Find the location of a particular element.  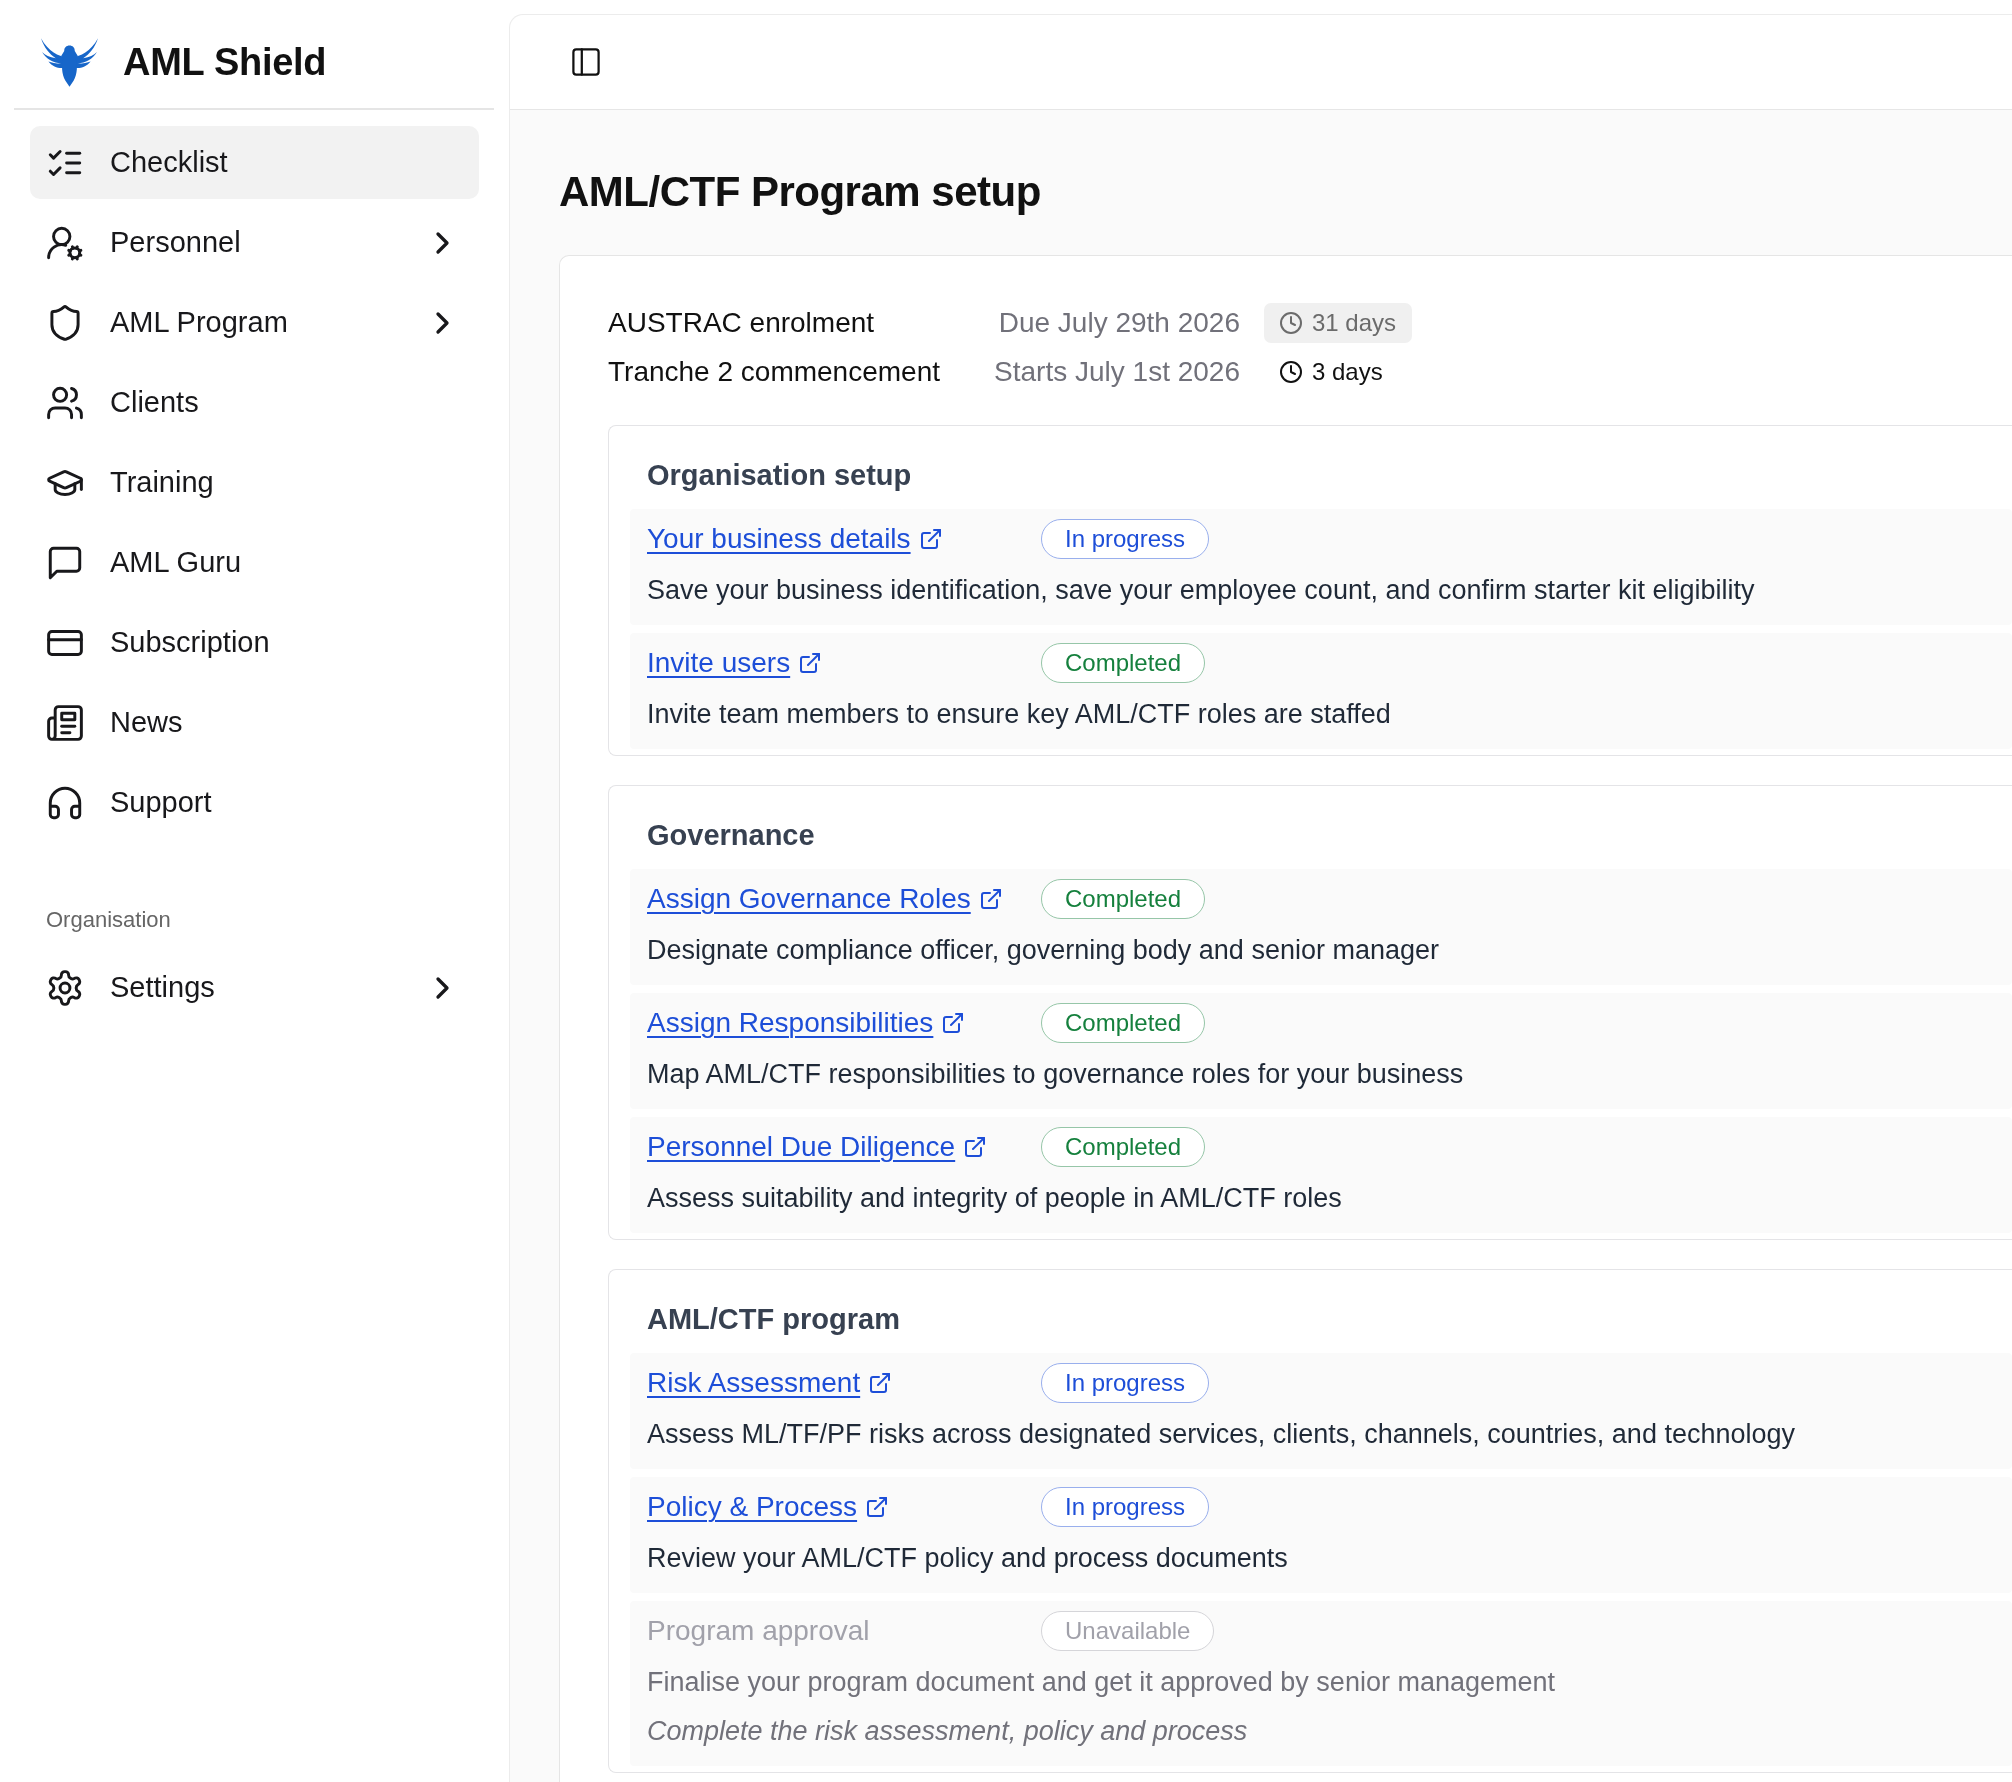

page-title: AML/CTF Program setup is located at coordinates (800, 192).